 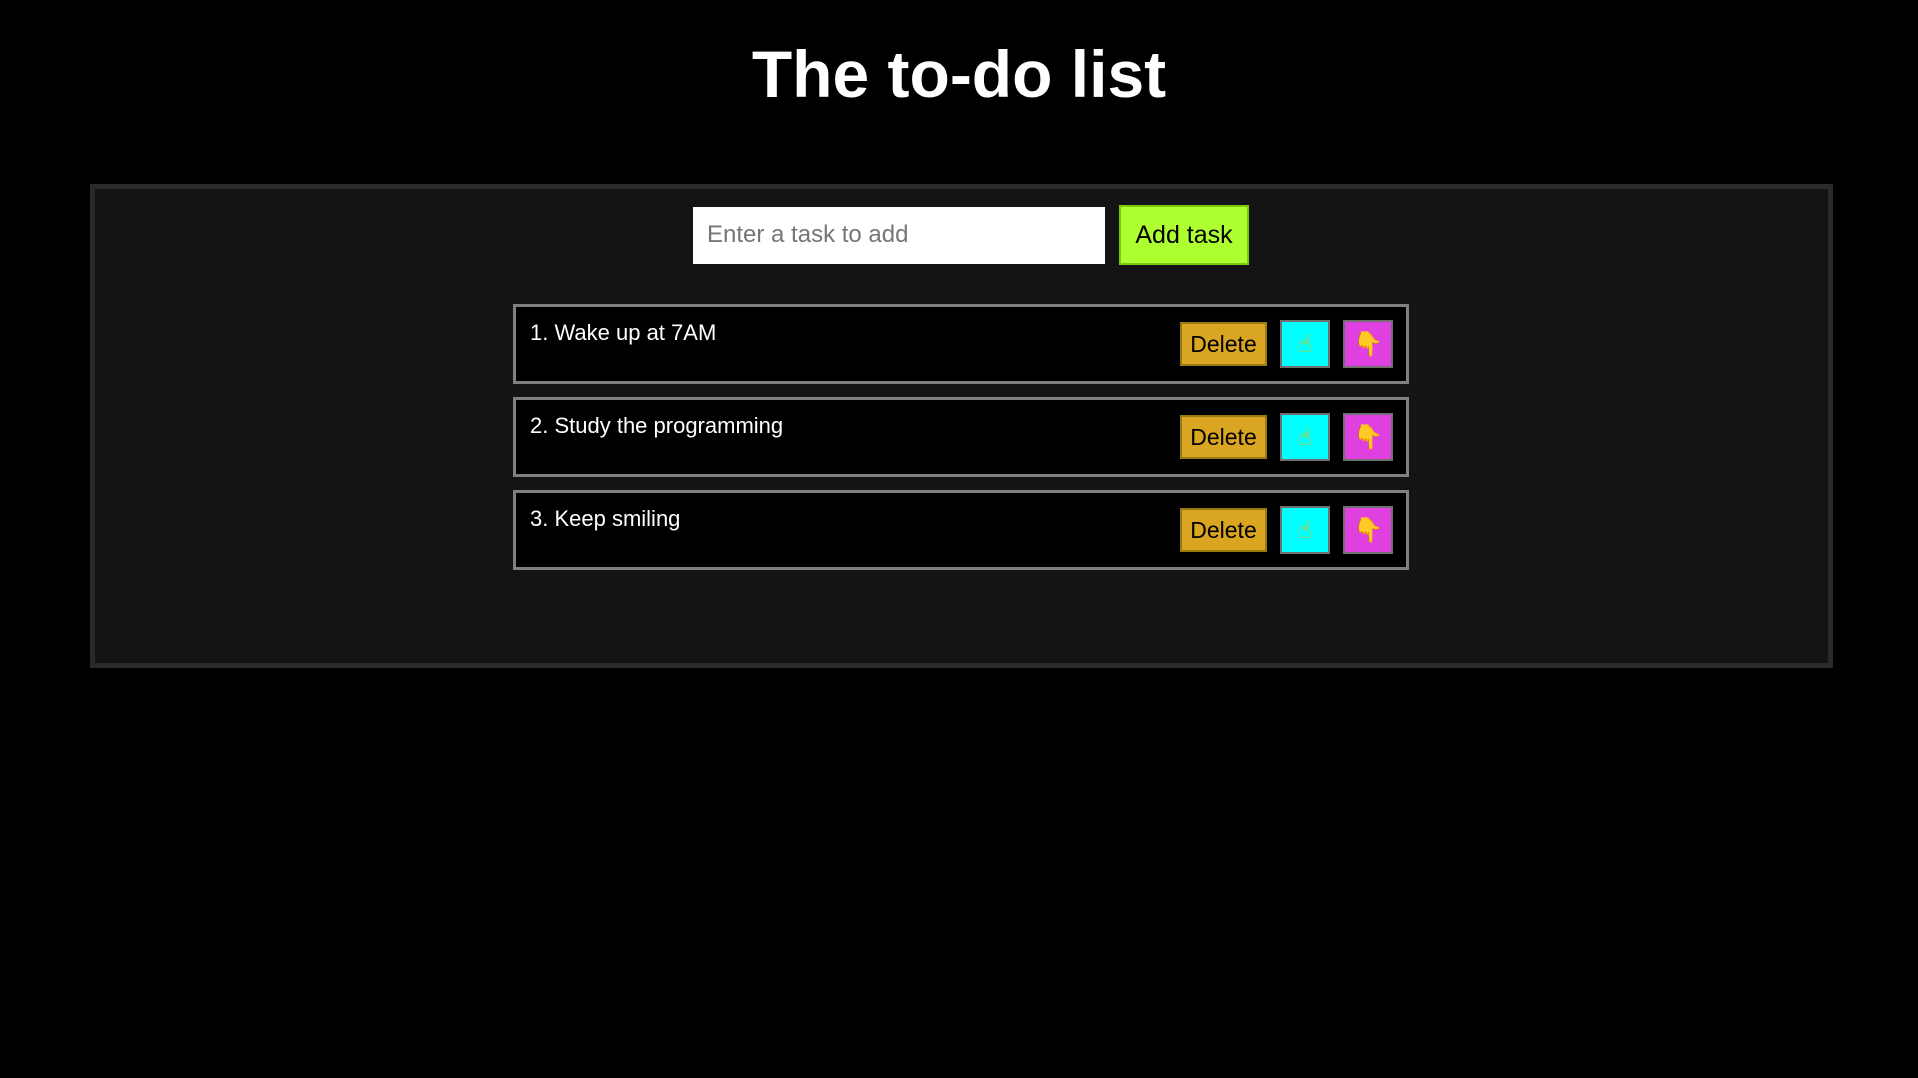 What do you see at coordinates (605, 518) in the screenshot?
I see `task-label: 3. Keep smiling` at bounding box center [605, 518].